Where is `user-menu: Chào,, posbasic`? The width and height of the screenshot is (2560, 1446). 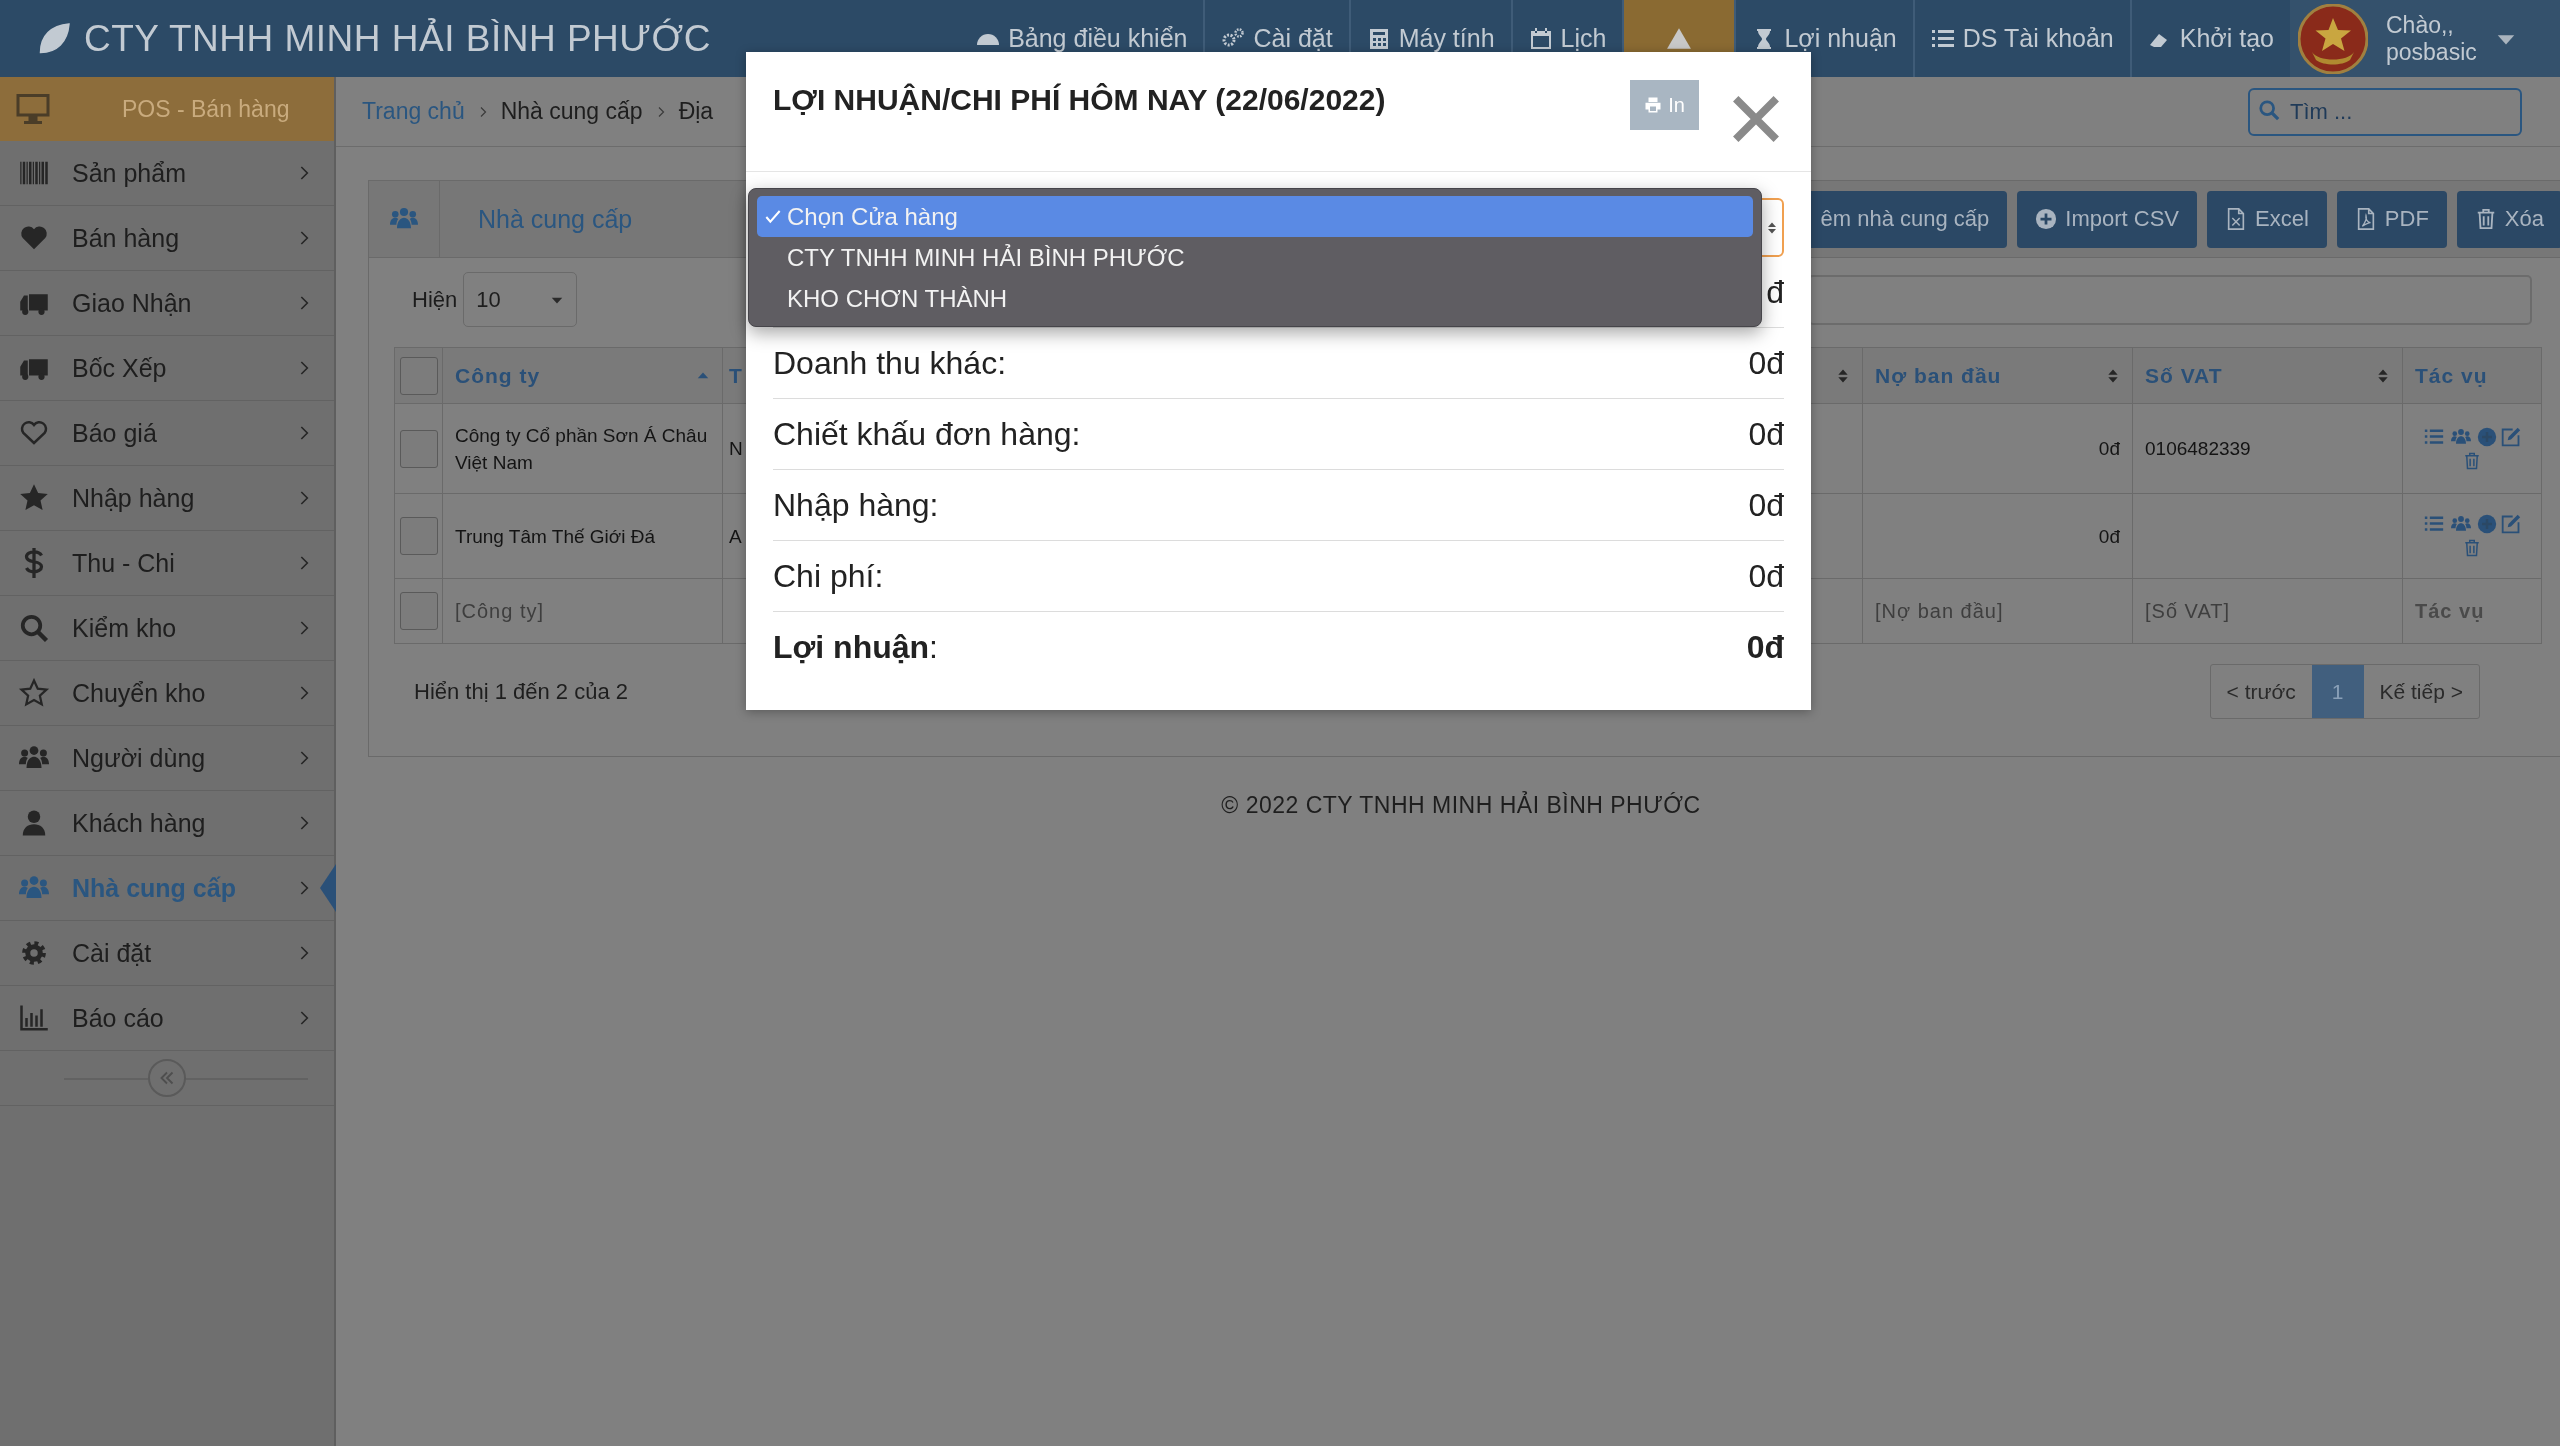 user-menu: Chào,, posbasic is located at coordinates (2425, 38).